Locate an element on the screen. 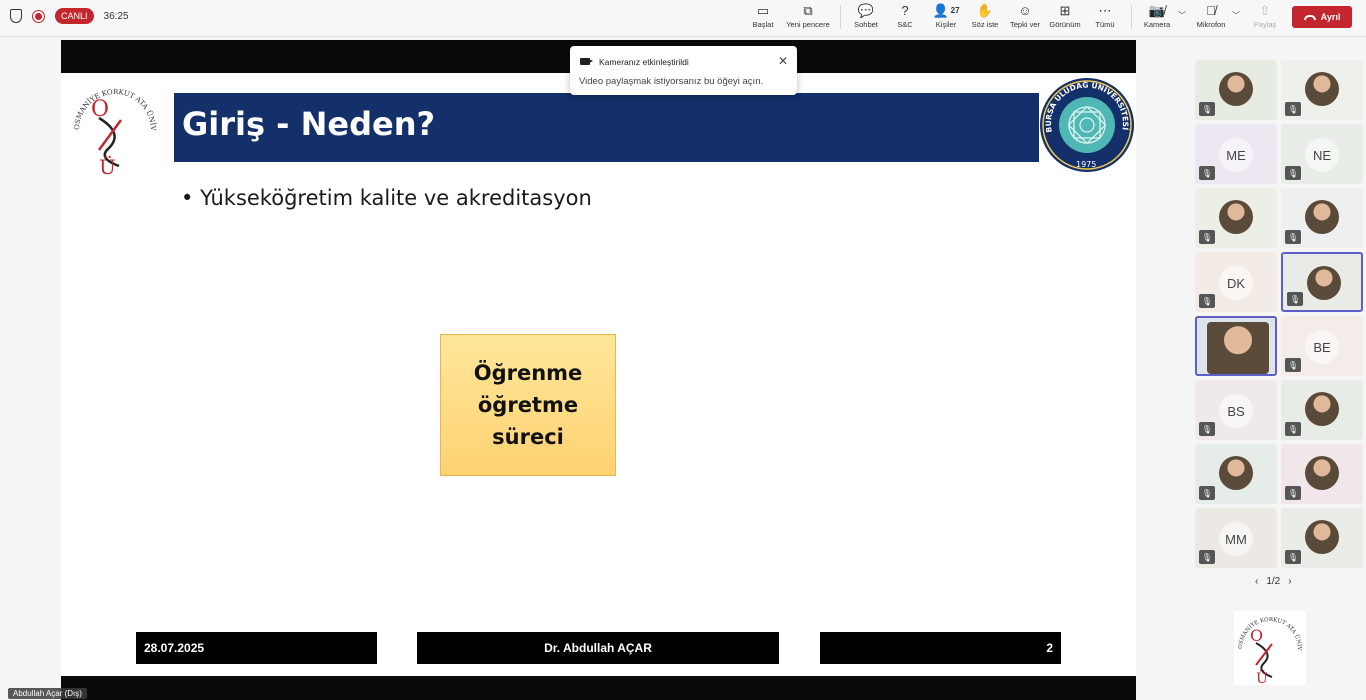 The image size is (1366, 700). start-label: Başlat is located at coordinates (763, 24).